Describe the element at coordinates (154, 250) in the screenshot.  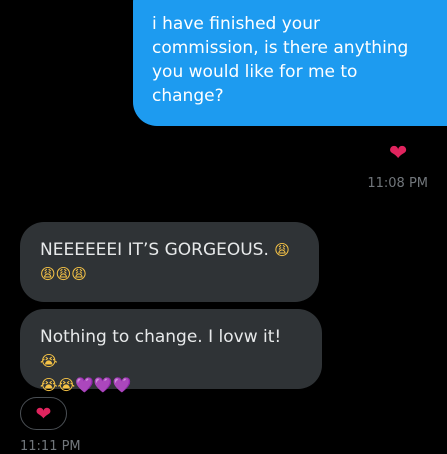
I see `received-message-text: NEEEEEEI IT’S GORGEOUS.` at that location.